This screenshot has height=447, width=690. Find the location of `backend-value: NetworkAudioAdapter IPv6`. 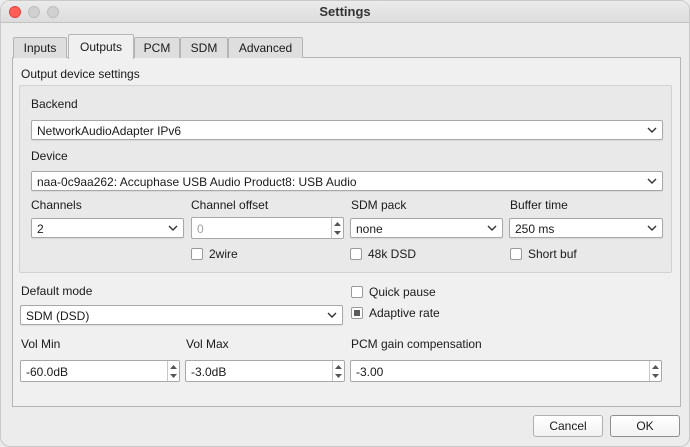

backend-value: NetworkAudioAdapter IPv6 is located at coordinates (109, 131).